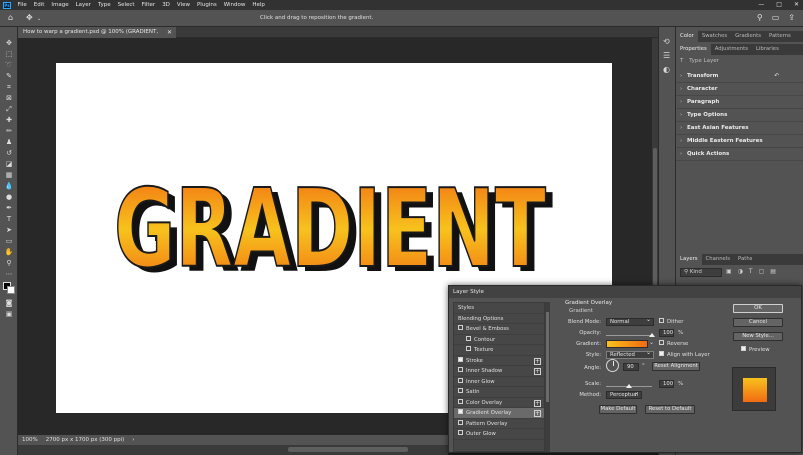 This screenshot has width=803, height=455. I want to click on outer-glow-checkbox, so click(460, 432).